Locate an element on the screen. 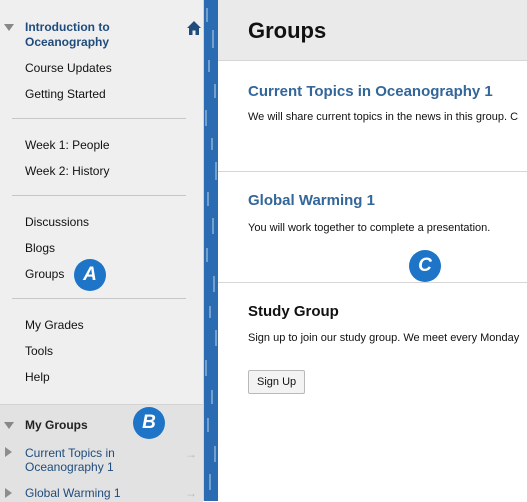  page-title-bar: Groups is located at coordinates (372, 30).